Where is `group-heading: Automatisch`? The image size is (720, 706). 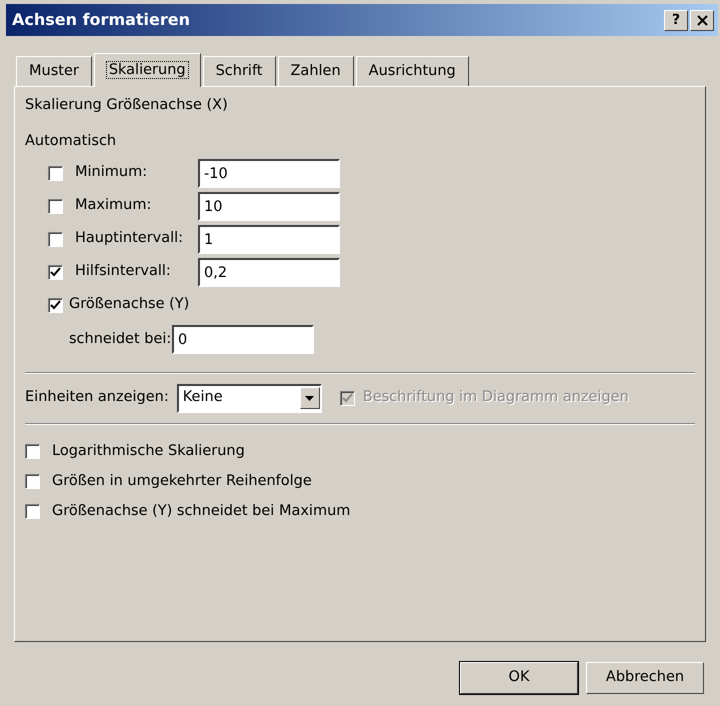
group-heading: Automatisch is located at coordinates (71, 141).